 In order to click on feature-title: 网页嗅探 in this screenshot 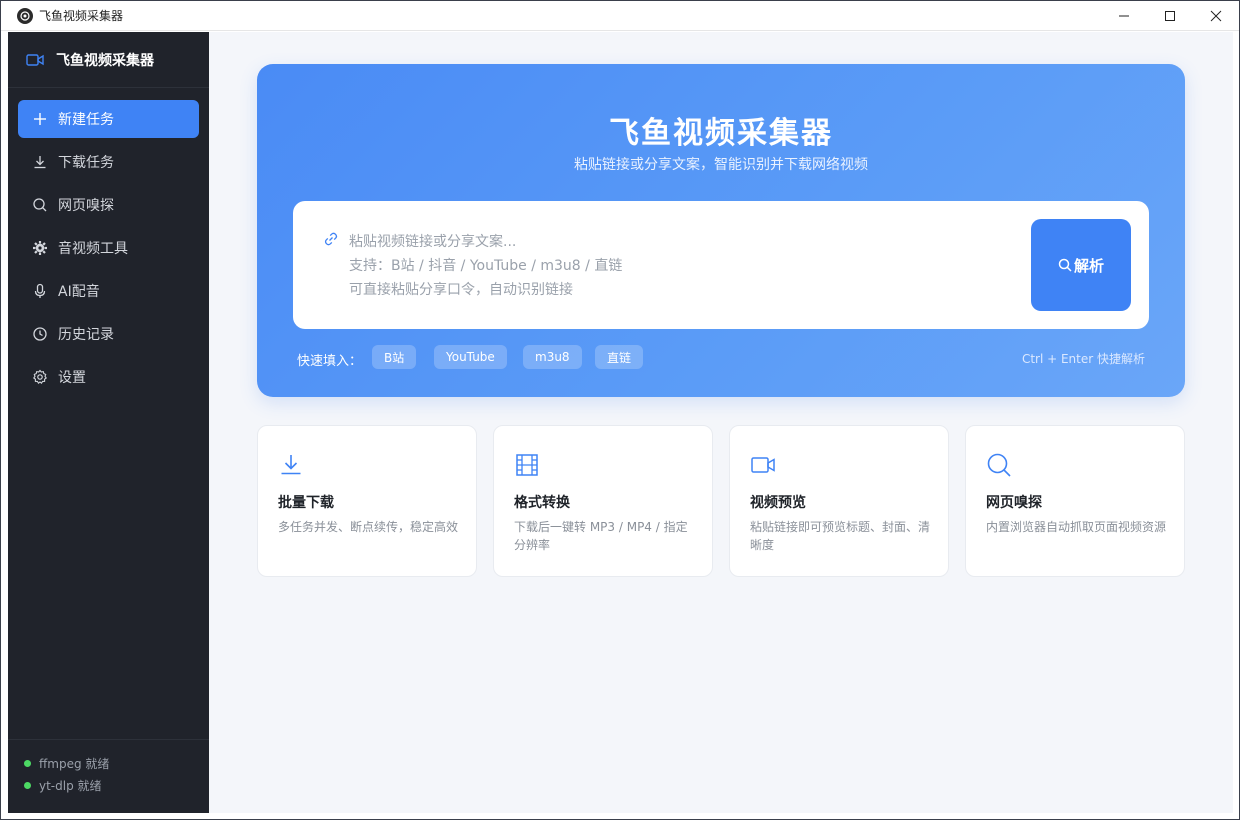, I will do `click(1014, 503)`.